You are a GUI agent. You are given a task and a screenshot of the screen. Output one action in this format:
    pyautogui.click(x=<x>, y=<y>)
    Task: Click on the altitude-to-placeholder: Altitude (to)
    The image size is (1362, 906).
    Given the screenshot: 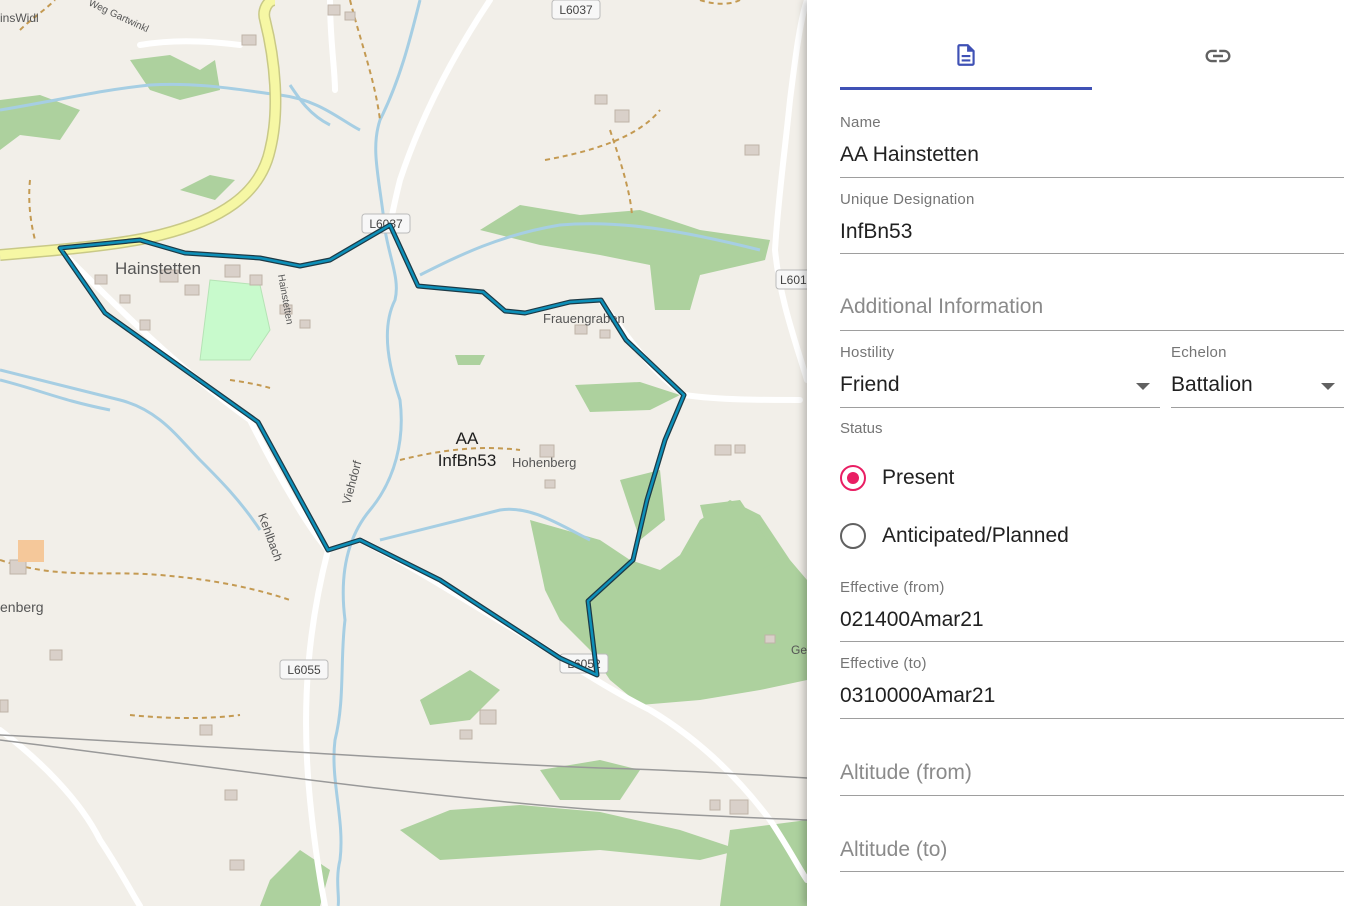 What is the action you would take?
    pyautogui.click(x=894, y=849)
    